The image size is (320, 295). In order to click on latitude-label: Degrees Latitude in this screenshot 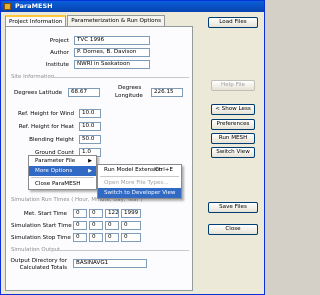, I will do `click(38, 93)`.